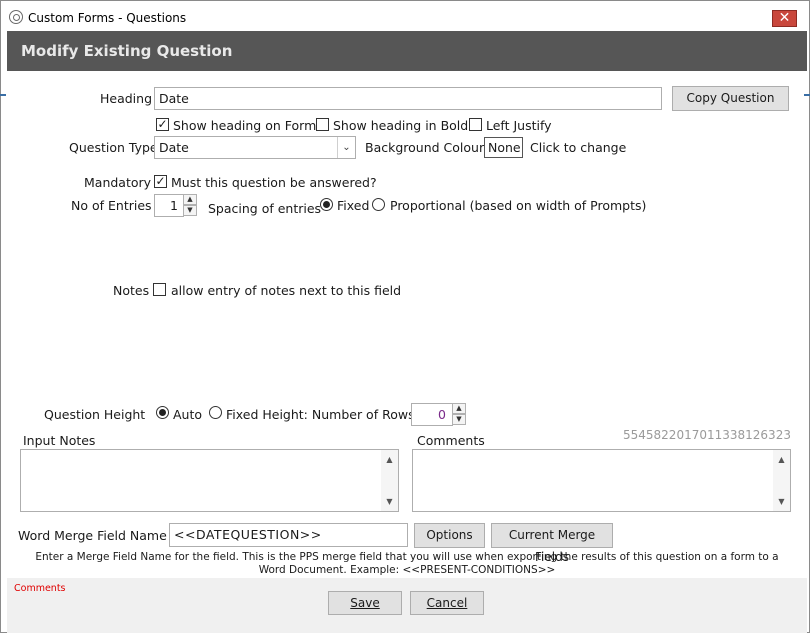 The width and height of the screenshot is (810, 633). I want to click on title-bar: Custom Forms - Questions ✕, so click(405, 16).